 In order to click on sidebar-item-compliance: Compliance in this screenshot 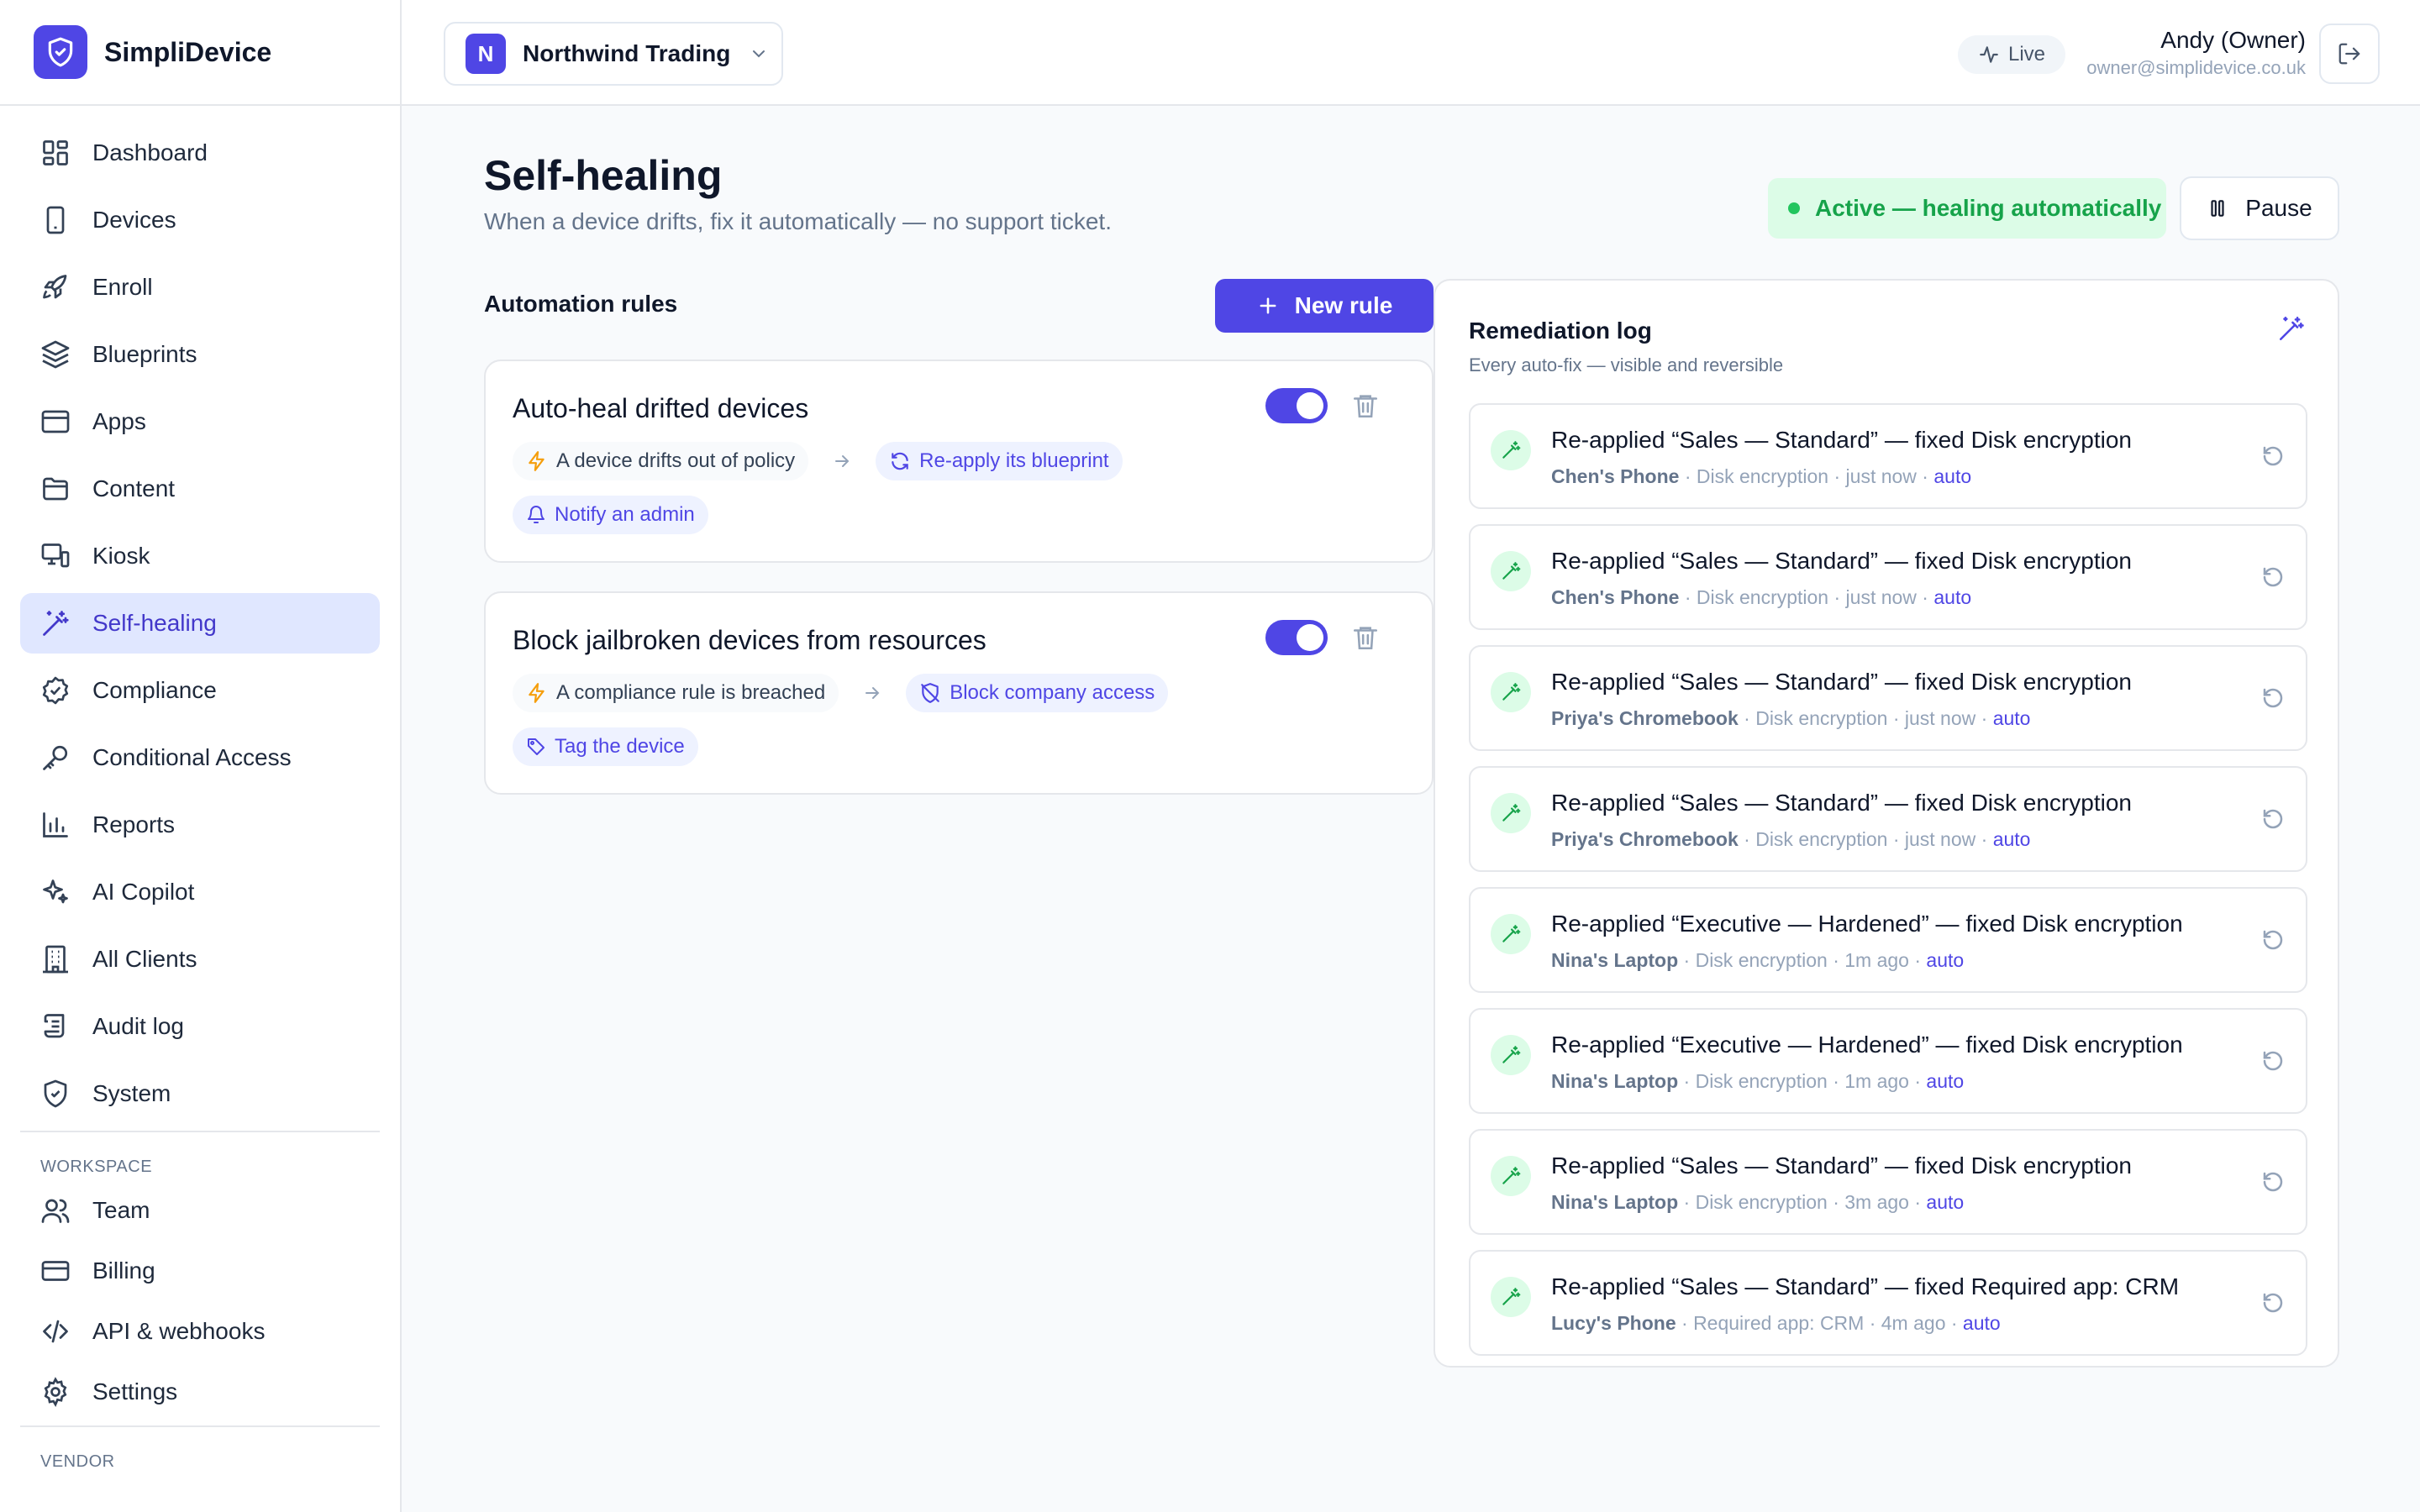, I will do `click(200, 690)`.